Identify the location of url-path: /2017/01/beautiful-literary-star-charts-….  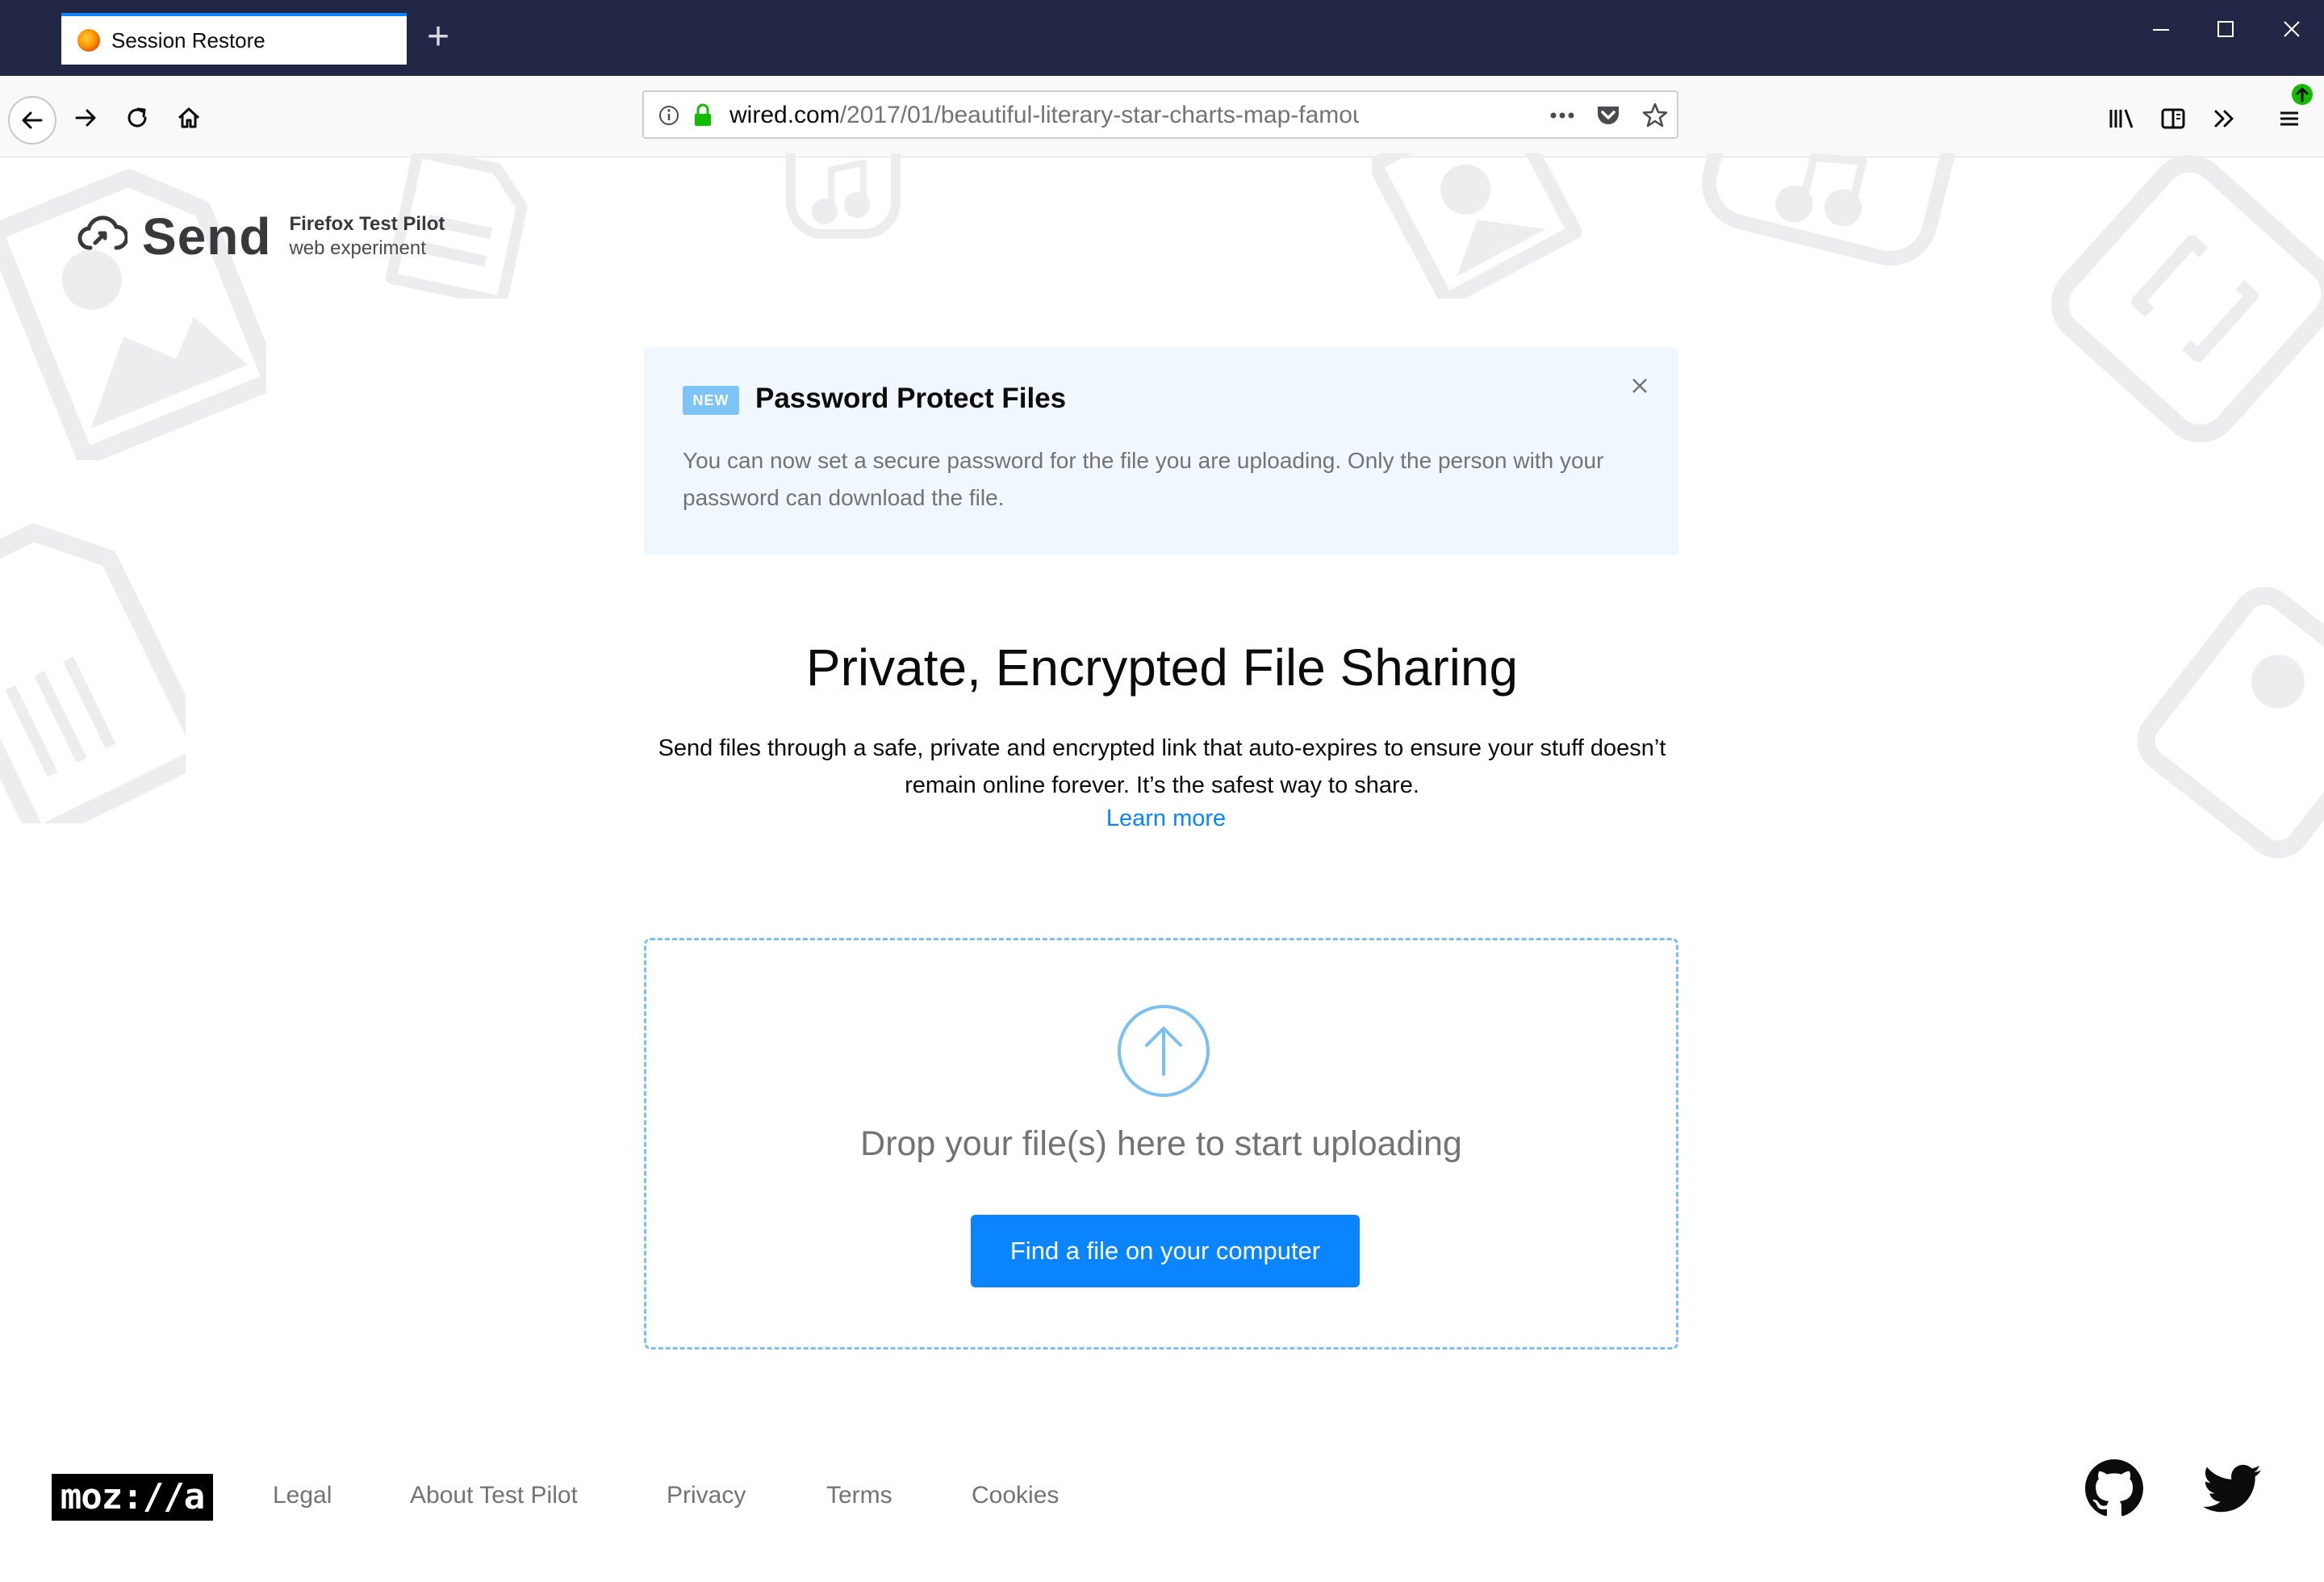
(1099, 115).